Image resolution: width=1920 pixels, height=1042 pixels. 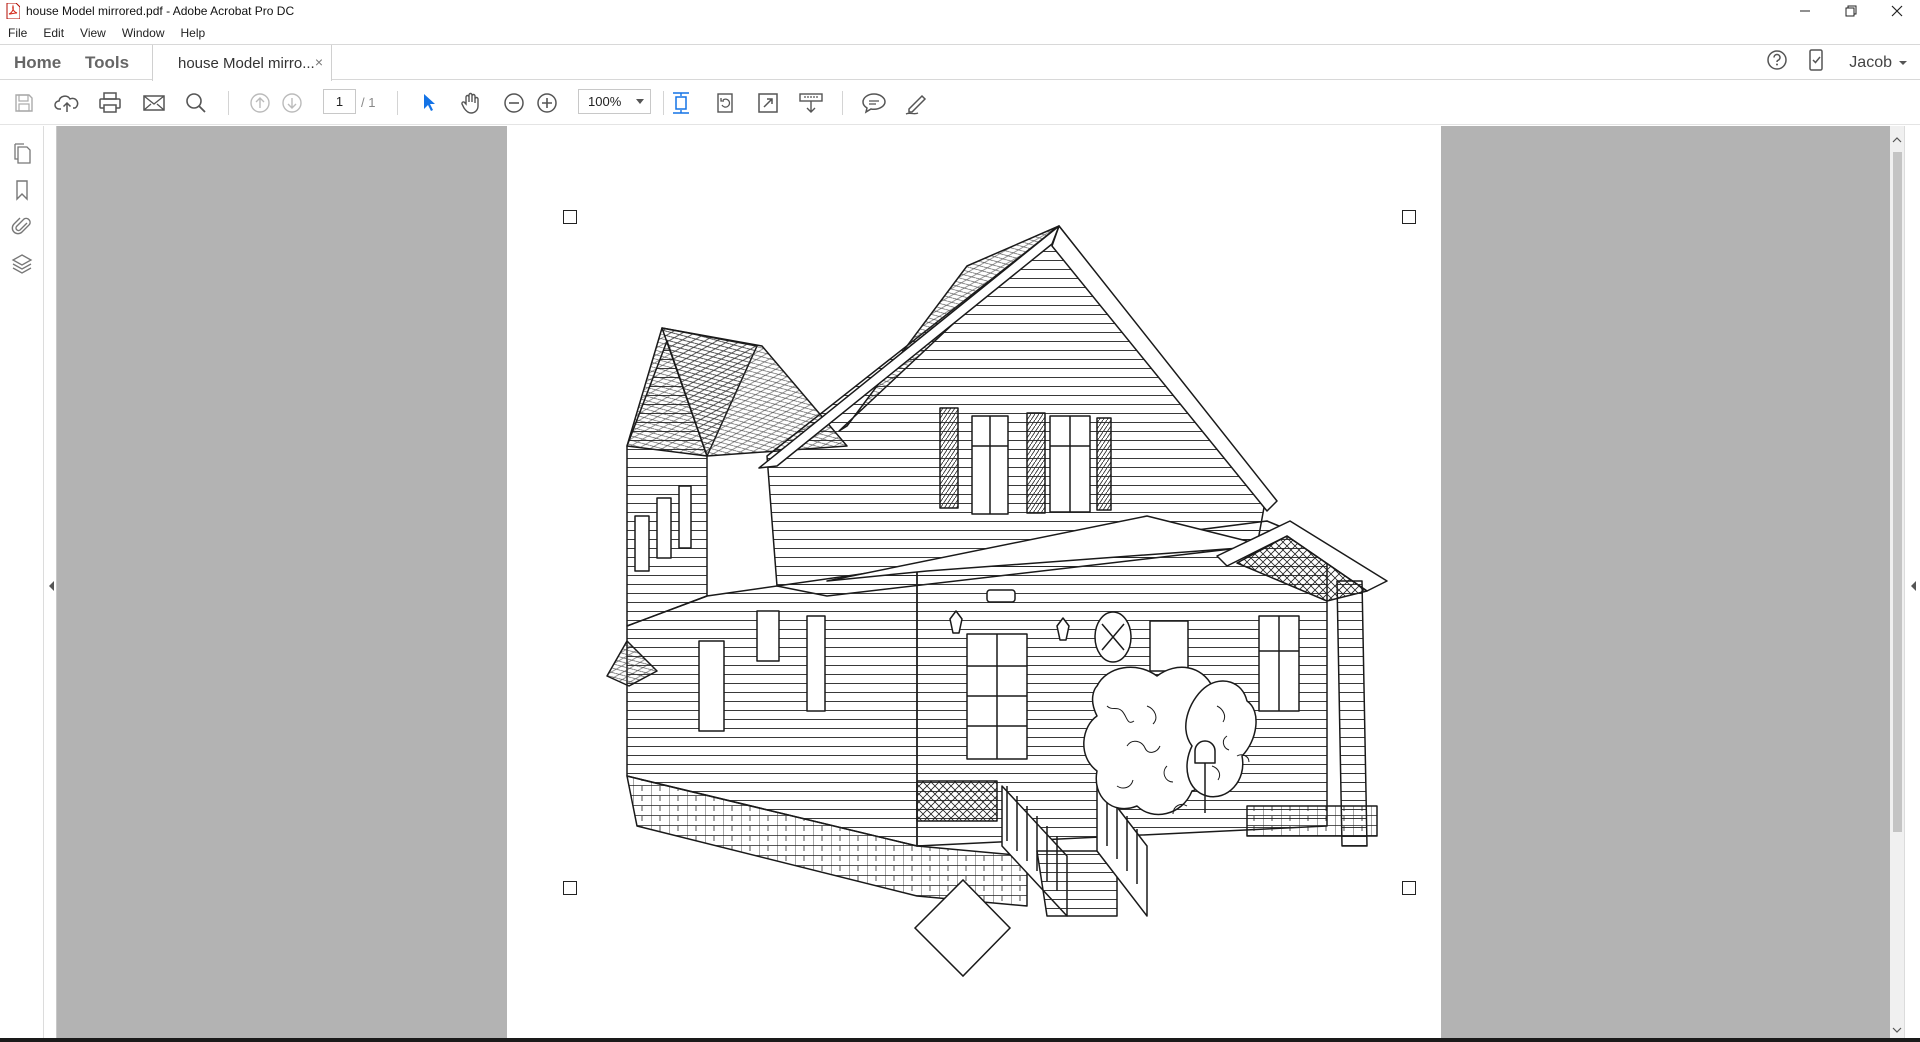 I want to click on tab-document: house Model mirro... ×, so click(x=242, y=63).